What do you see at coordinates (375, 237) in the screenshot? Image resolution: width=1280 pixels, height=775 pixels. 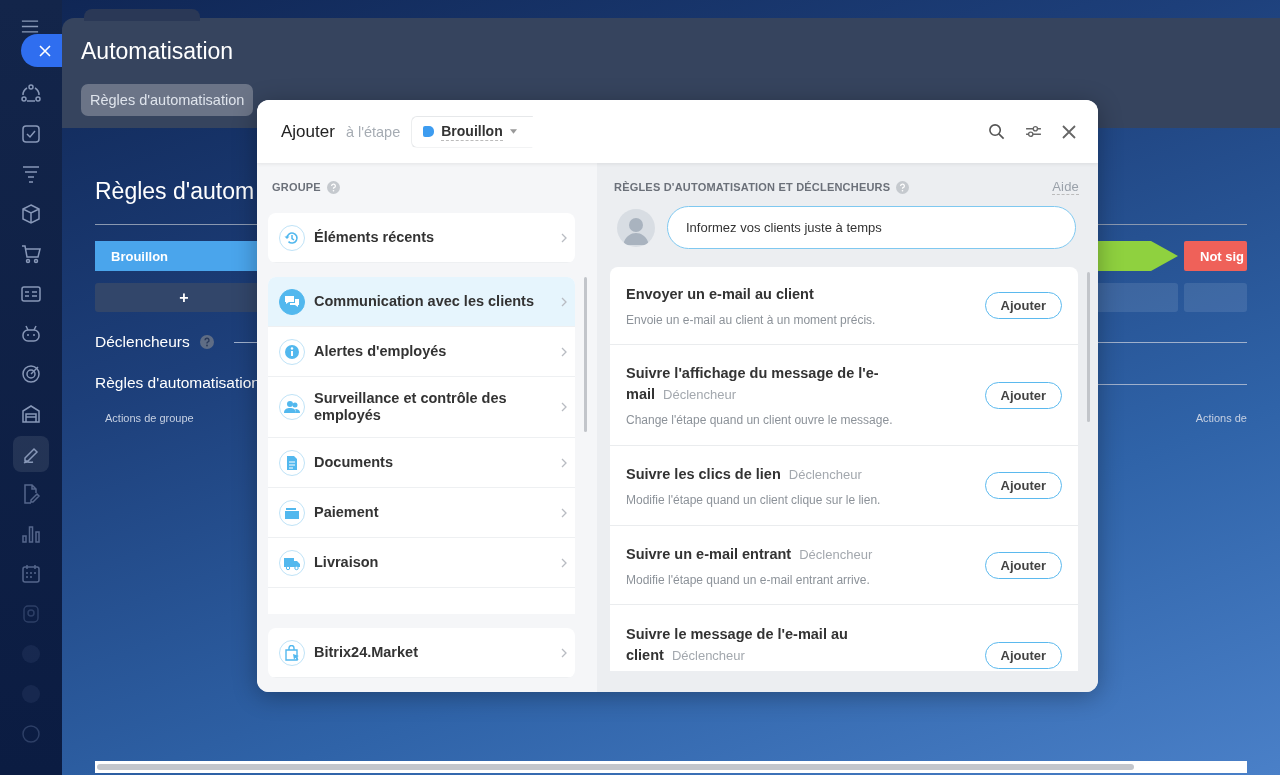 I see `group-label: Éléments récents` at bounding box center [375, 237].